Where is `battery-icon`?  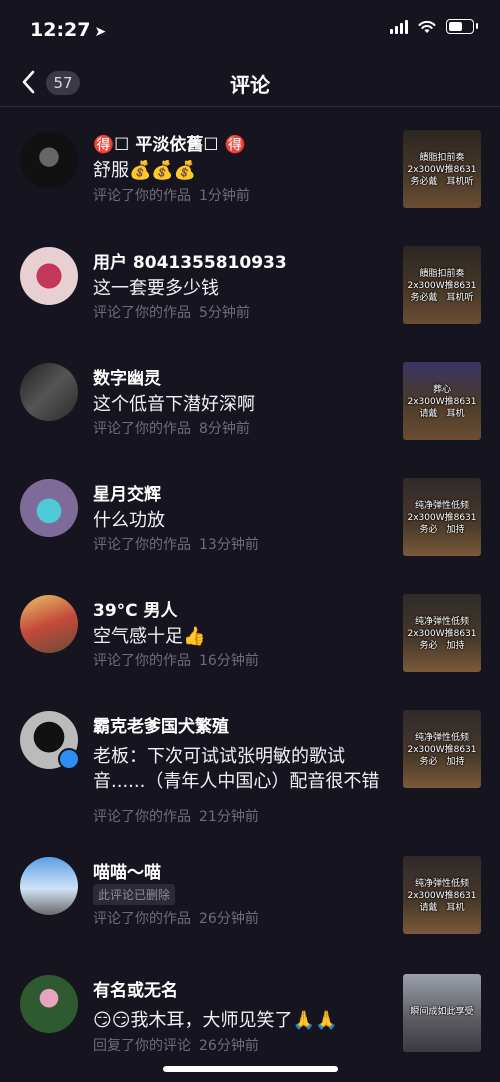 battery-icon is located at coordinates (462, 26).